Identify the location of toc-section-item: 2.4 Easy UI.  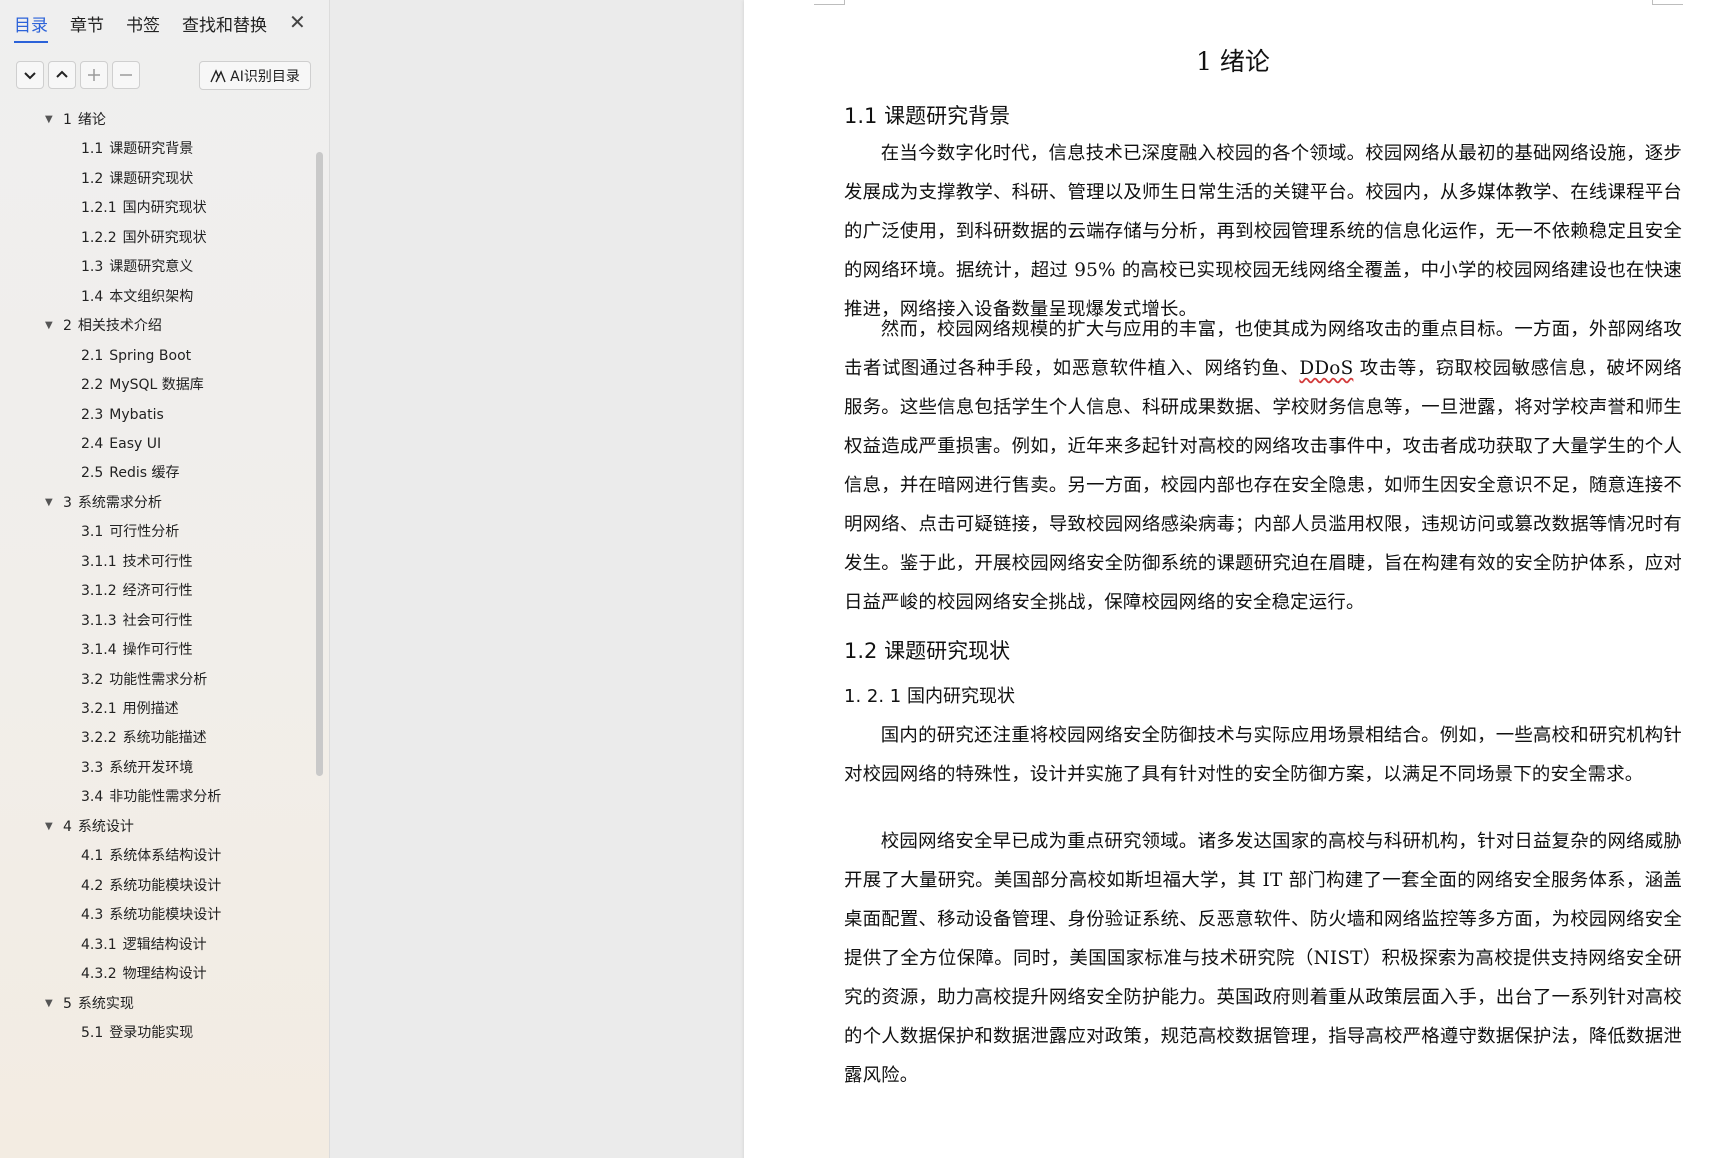
(121, 444).